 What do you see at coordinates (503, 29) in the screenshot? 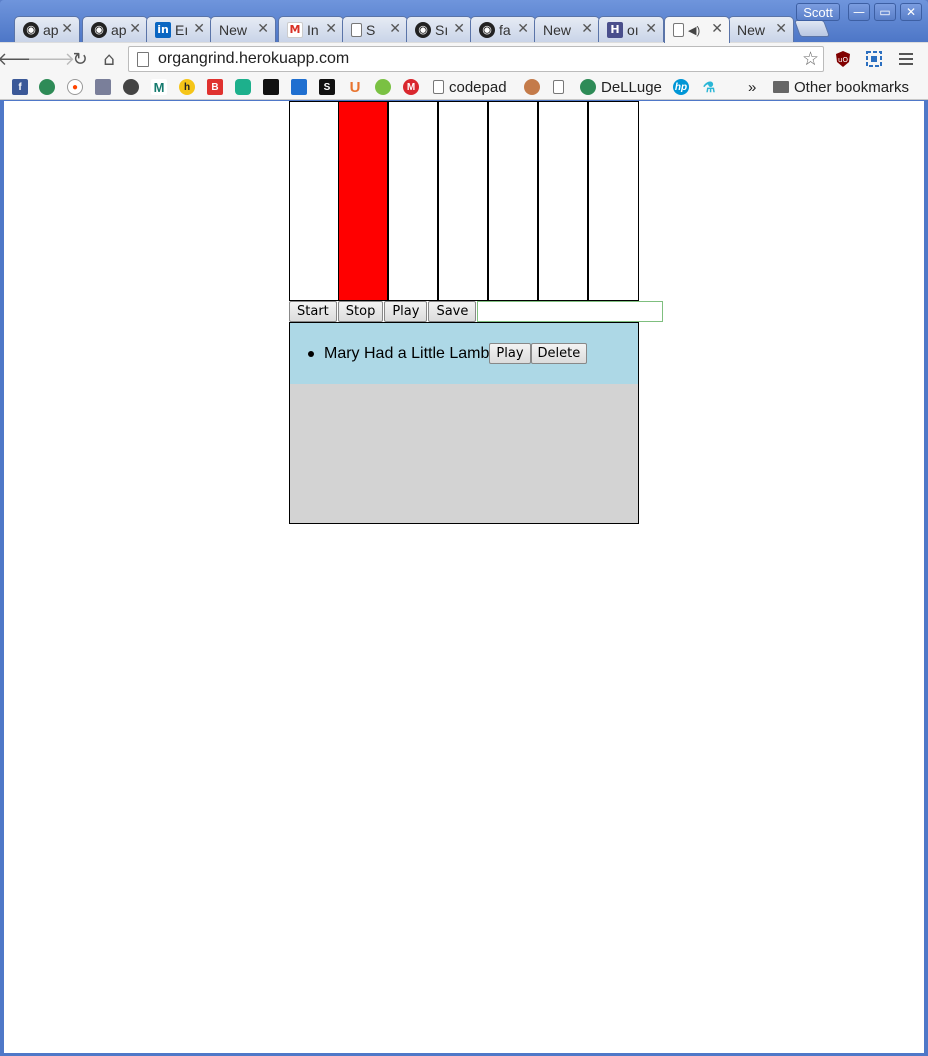
I see `tab-8: ◉ fa ✕` at bounding box center [503, 29].